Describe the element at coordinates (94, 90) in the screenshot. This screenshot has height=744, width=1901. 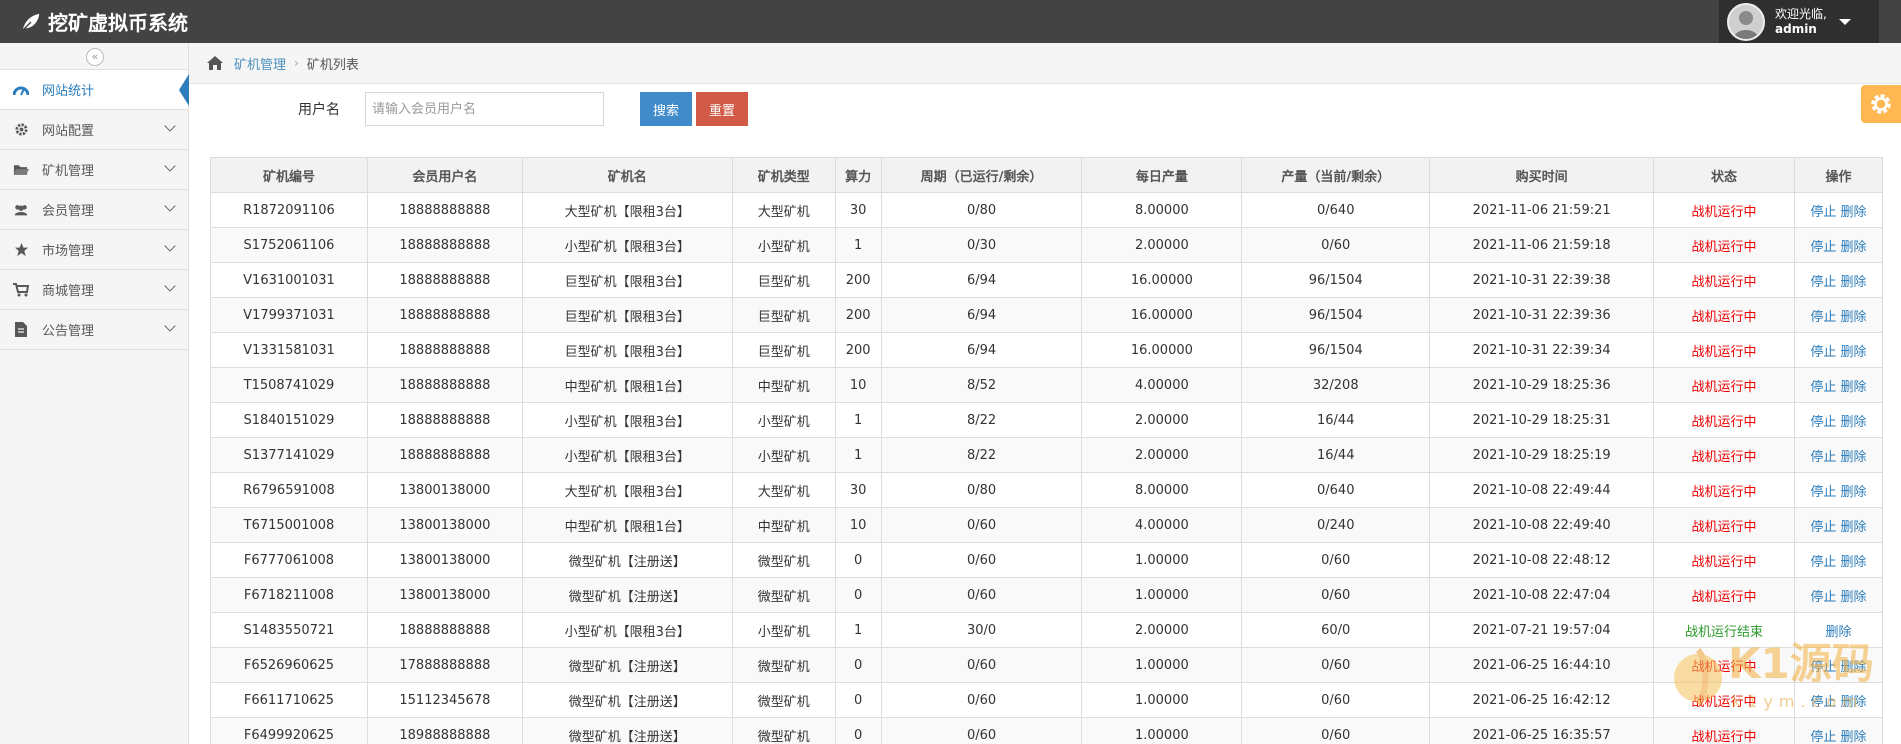
I see `sidebar-item-dashboard: 网站统计` at that location.